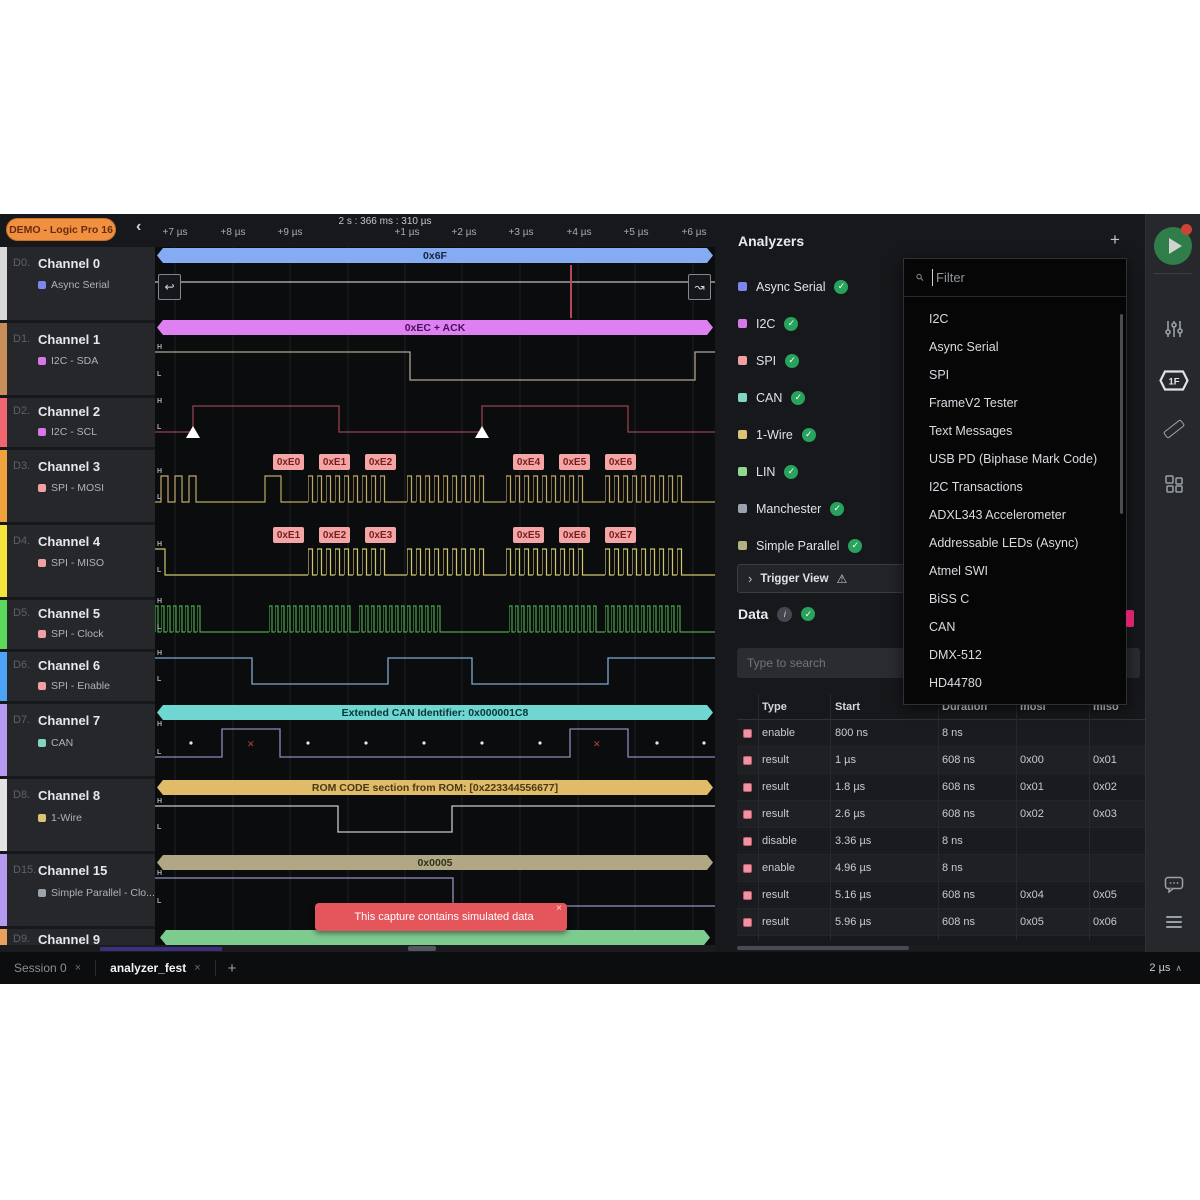 This screenshot has width=1200, height=1200. I want to click on col-type: Type, so click(774, 707).